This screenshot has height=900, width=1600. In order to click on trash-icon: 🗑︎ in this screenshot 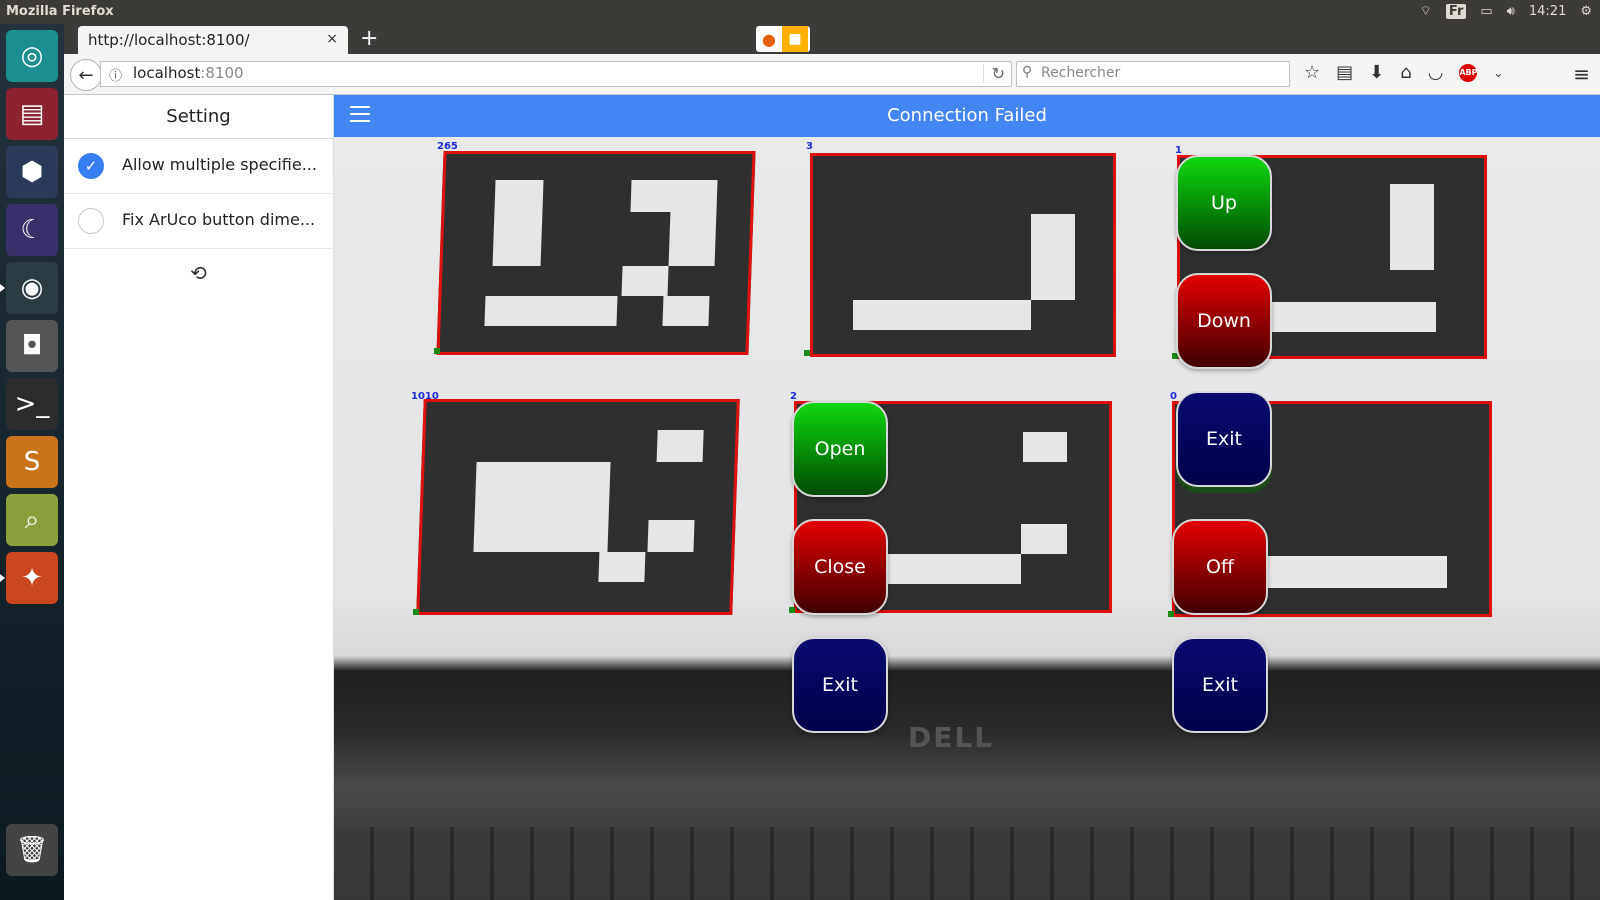, I will do `click(32, 850)`.